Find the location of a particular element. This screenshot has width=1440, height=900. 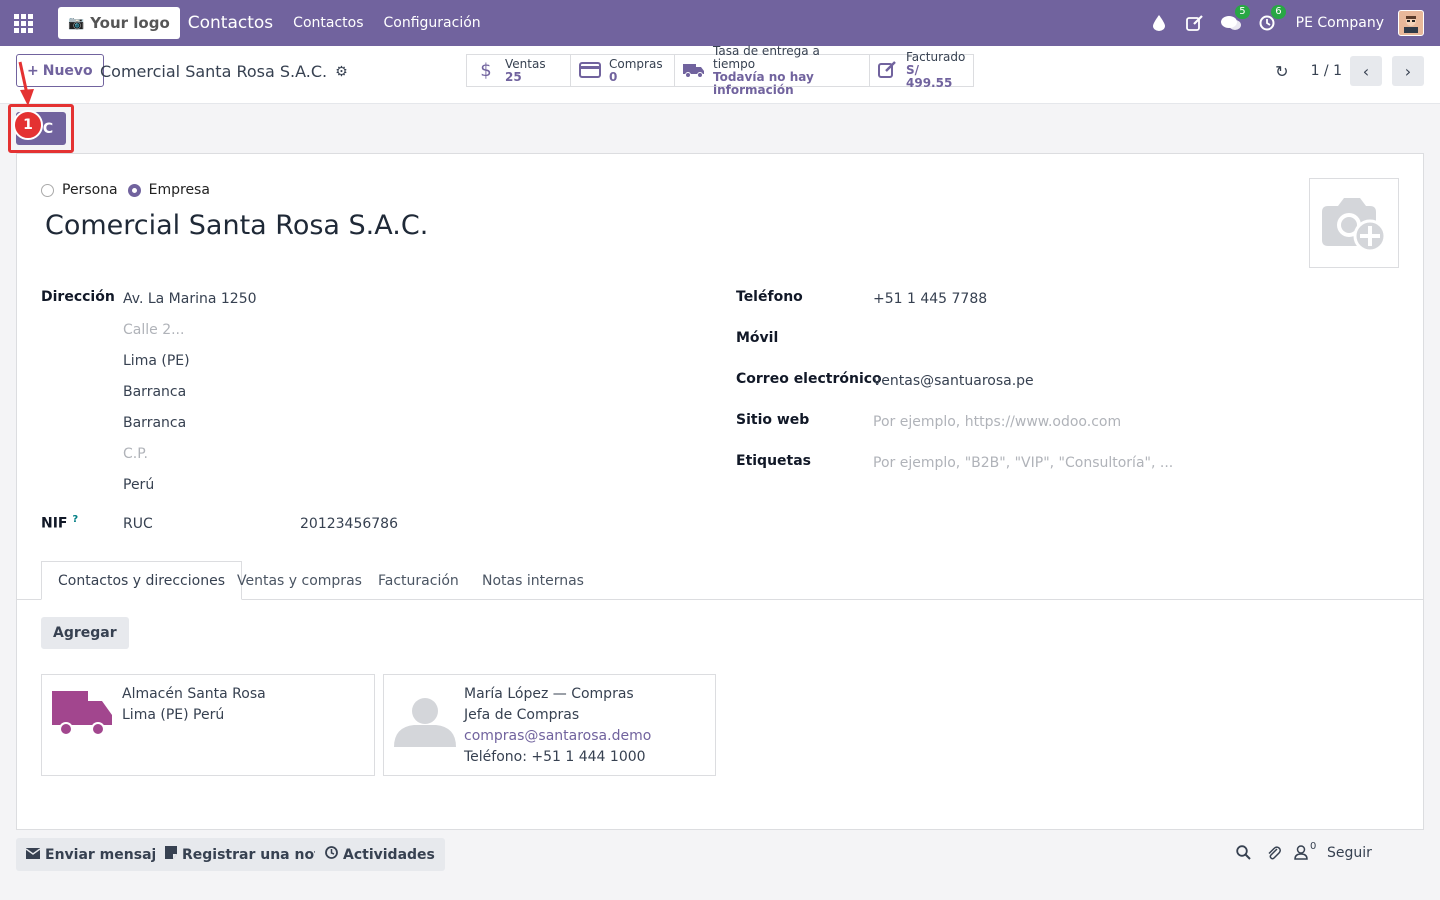

sales-value: 25 is located at coordinates (513, 76).